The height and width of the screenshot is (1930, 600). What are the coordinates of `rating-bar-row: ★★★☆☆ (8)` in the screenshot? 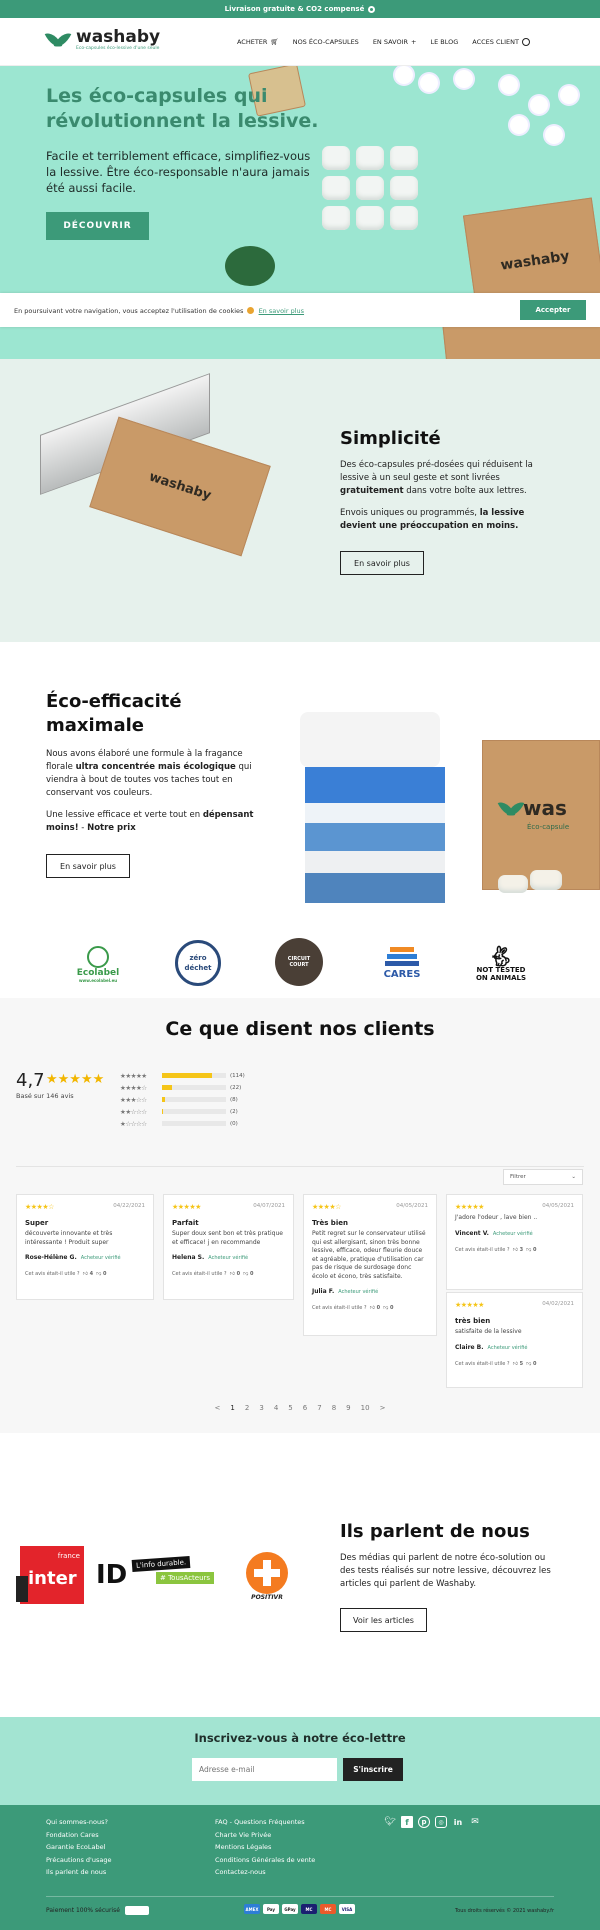 It's located at (195, 1099).